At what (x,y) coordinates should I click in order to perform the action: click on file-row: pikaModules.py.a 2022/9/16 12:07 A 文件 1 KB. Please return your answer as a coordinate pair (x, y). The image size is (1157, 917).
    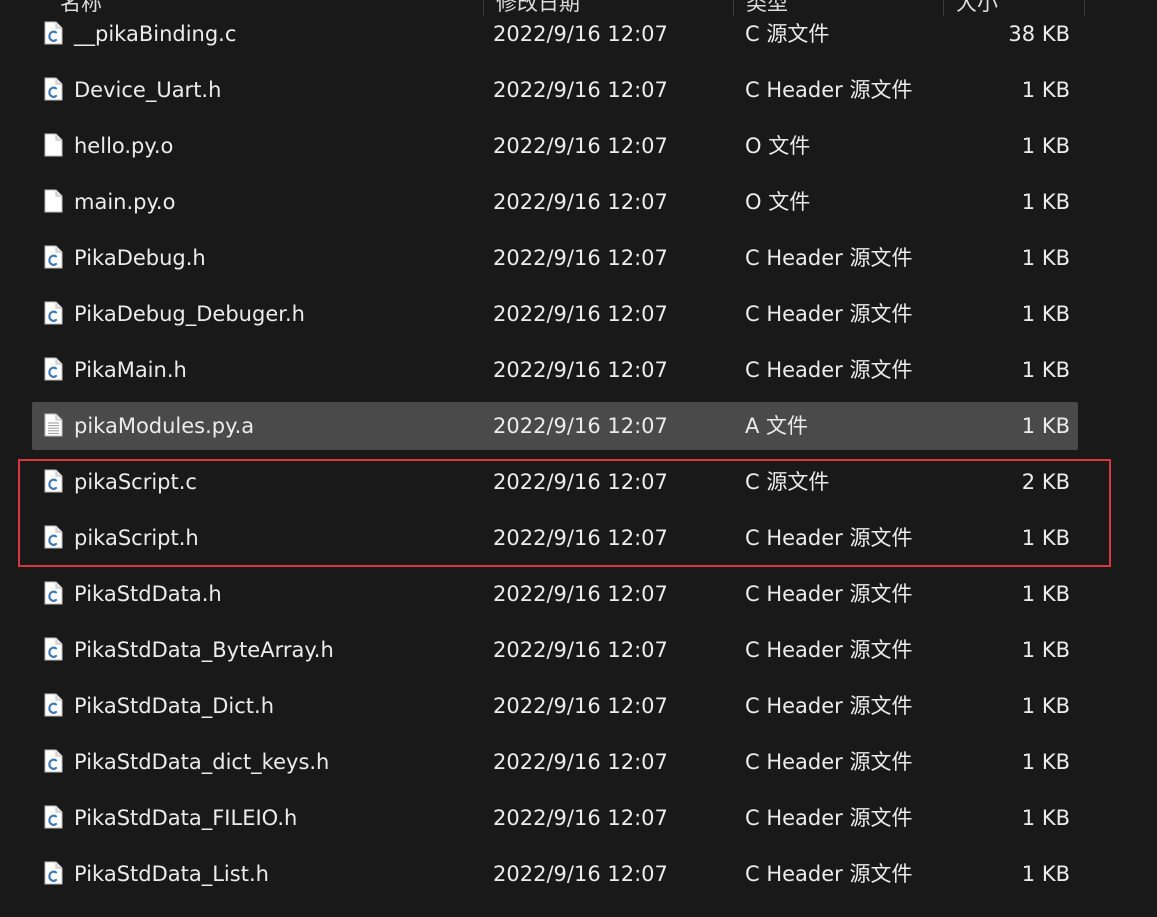
    Looking at the image, I should click on (555, 426).